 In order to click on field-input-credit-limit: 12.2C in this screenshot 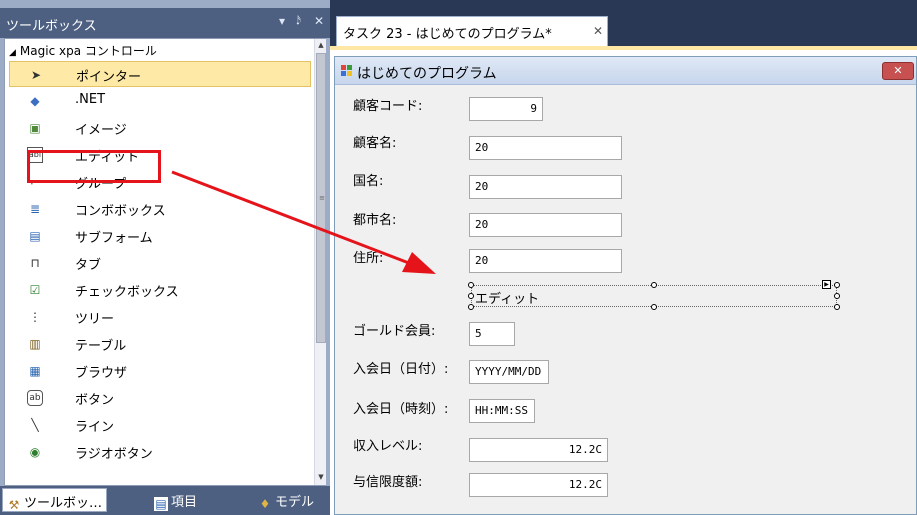, I will do `click(538, 485)`.